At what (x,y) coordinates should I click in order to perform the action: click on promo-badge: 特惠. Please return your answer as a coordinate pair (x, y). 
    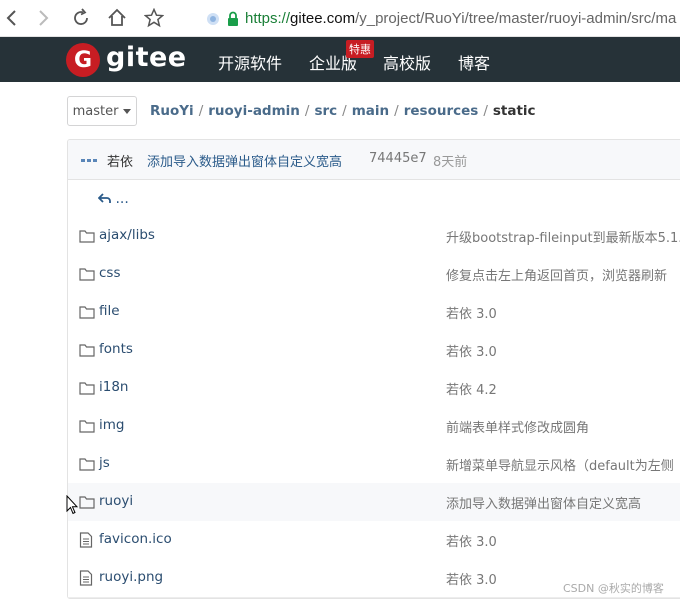
    Looking at the image, I should click on (360, 49).